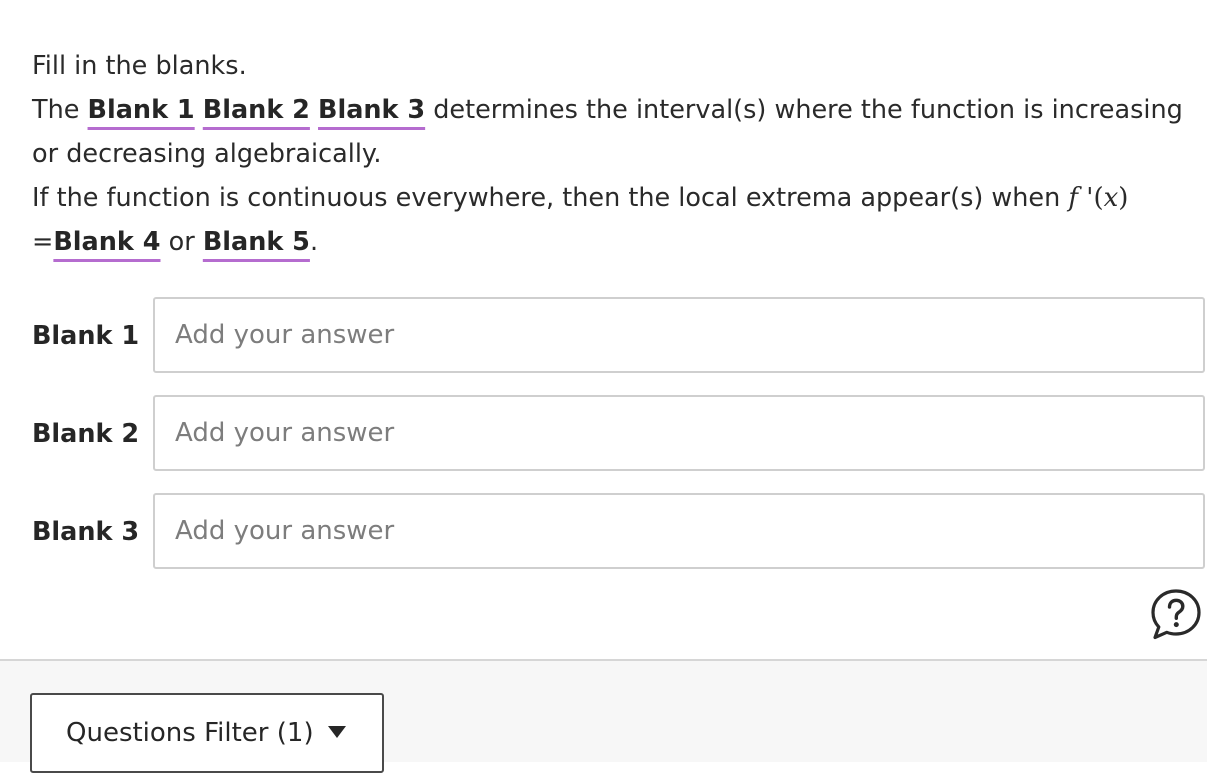  What do you see at coordinates (256, 242) in the screenshot?
I see `blank-ref-5: Blank 5` at bounding box center [256, 242].